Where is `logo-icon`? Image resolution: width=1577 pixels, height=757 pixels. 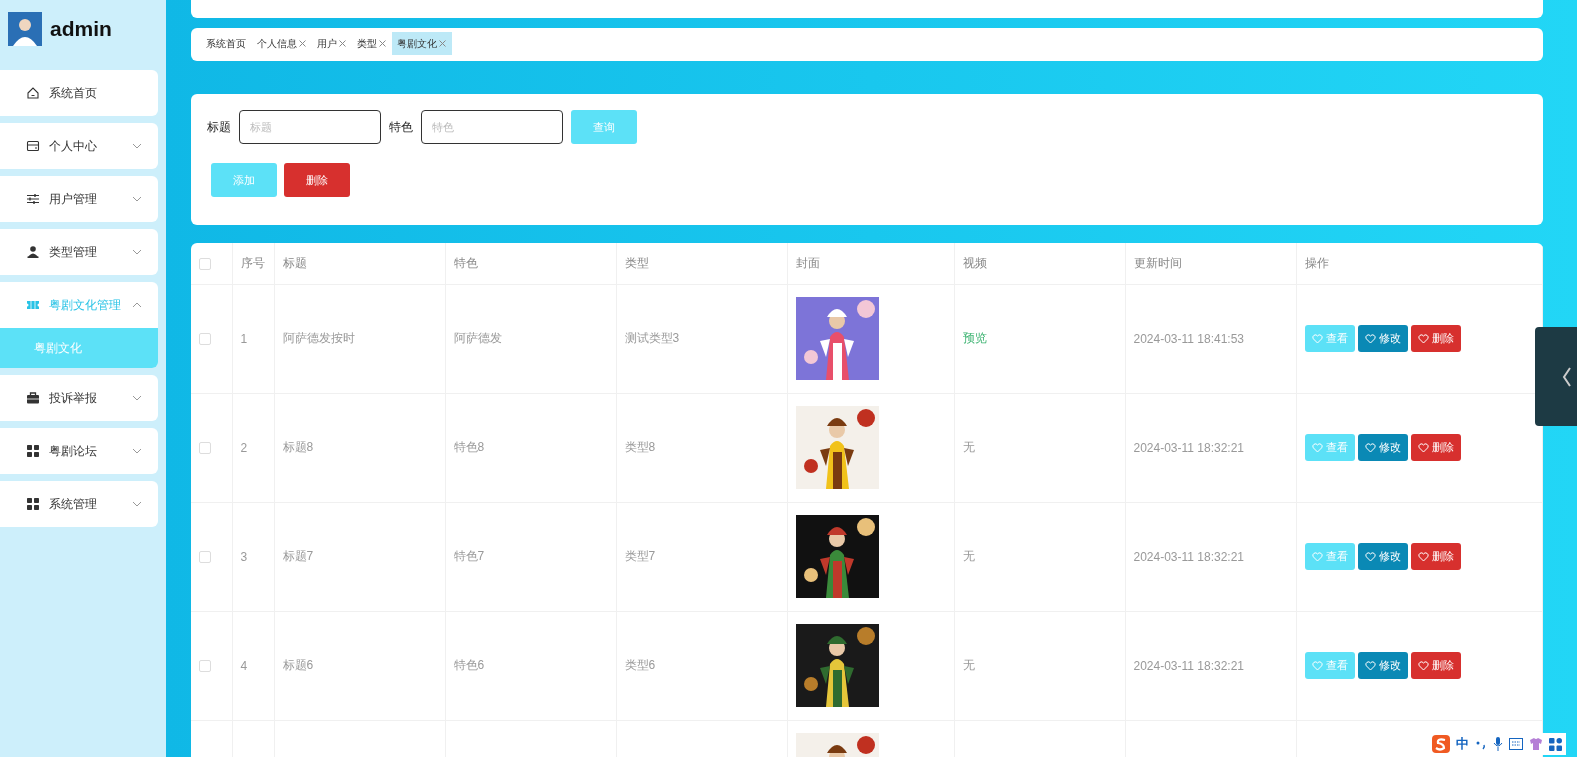
logo-icon is located at coordinates (1441, 744).